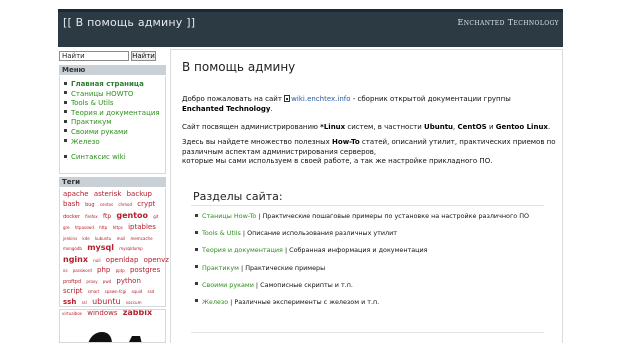 The width and height of the screenshot is (620, 343). Describe the element at coordinates (71, 204) in the screenshot. I see `tag-link: bash` at that location.